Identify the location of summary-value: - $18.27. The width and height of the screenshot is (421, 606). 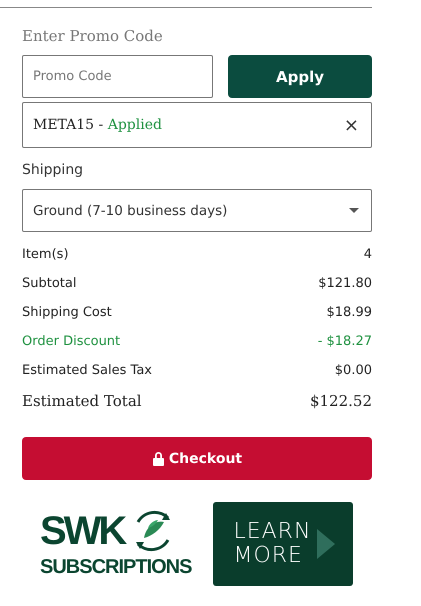
(345, 341).